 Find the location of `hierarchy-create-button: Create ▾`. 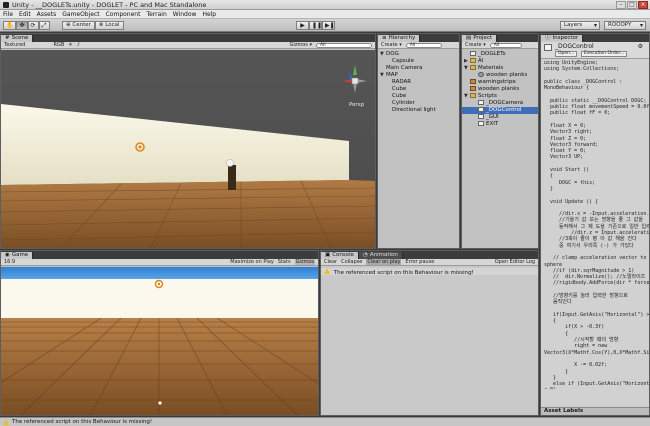

hierarchy-create-button: Create ▾ is located at coordinates (391, 45).